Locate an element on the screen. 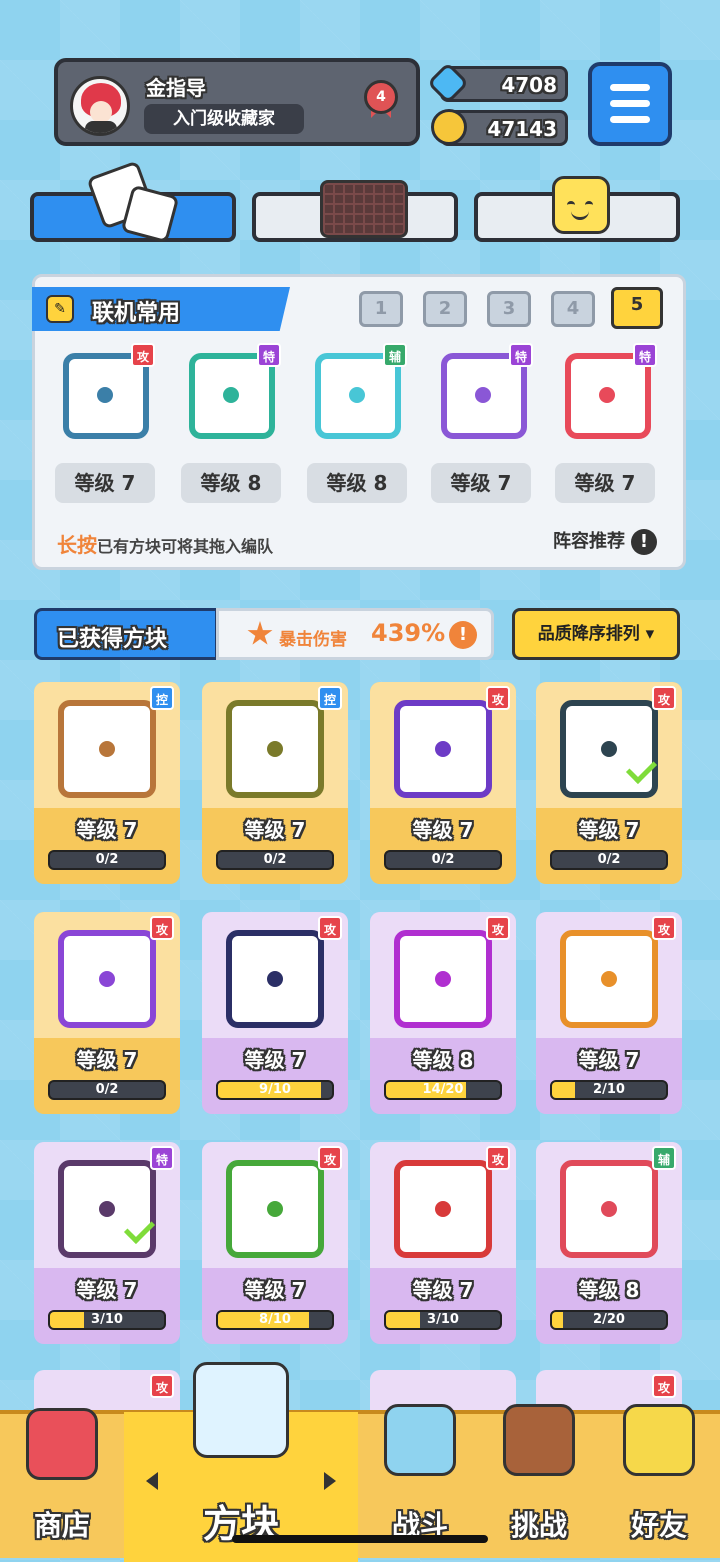 This screenshot has height=1562, width=720. tab-dice is located at coordinates (133, 202).